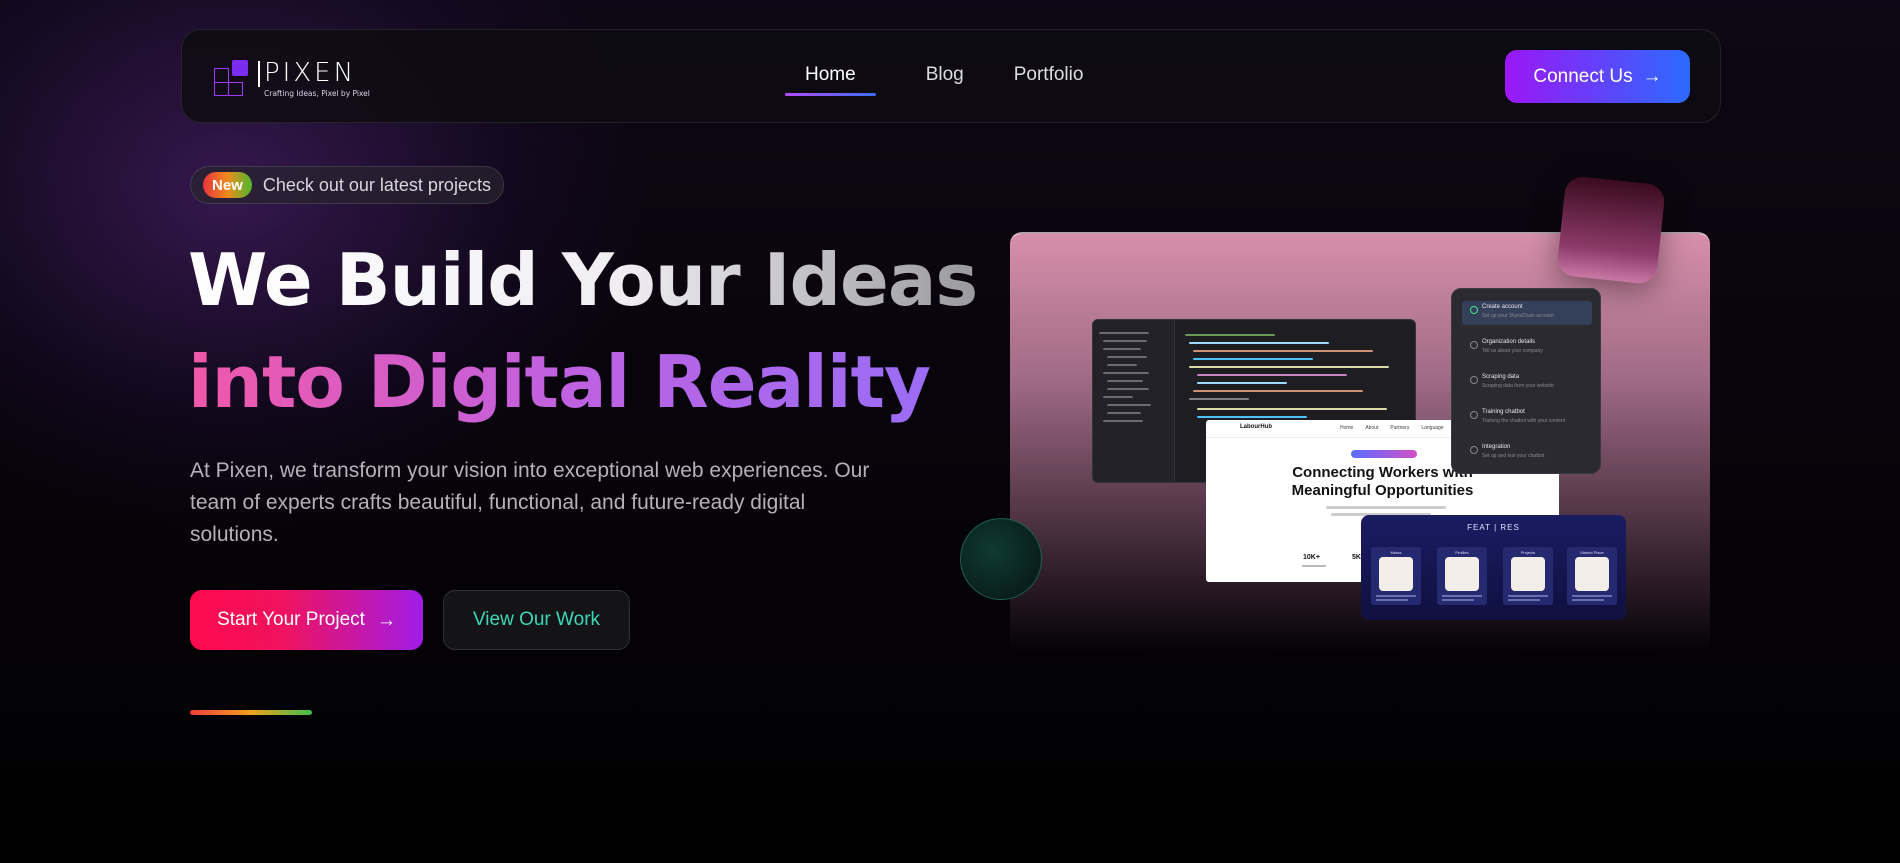 Image resolution: width=1900 pixels, height=863 pixels. I want to click on features-title: FEAT | RES, so click(1493, 527).